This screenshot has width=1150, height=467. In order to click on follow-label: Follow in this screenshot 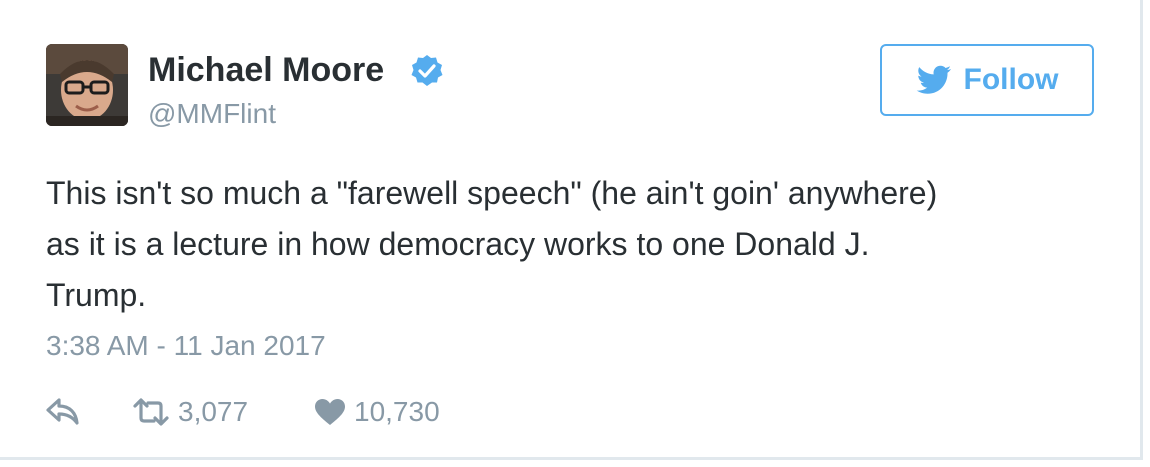, I will do `click(1011, 79)`.